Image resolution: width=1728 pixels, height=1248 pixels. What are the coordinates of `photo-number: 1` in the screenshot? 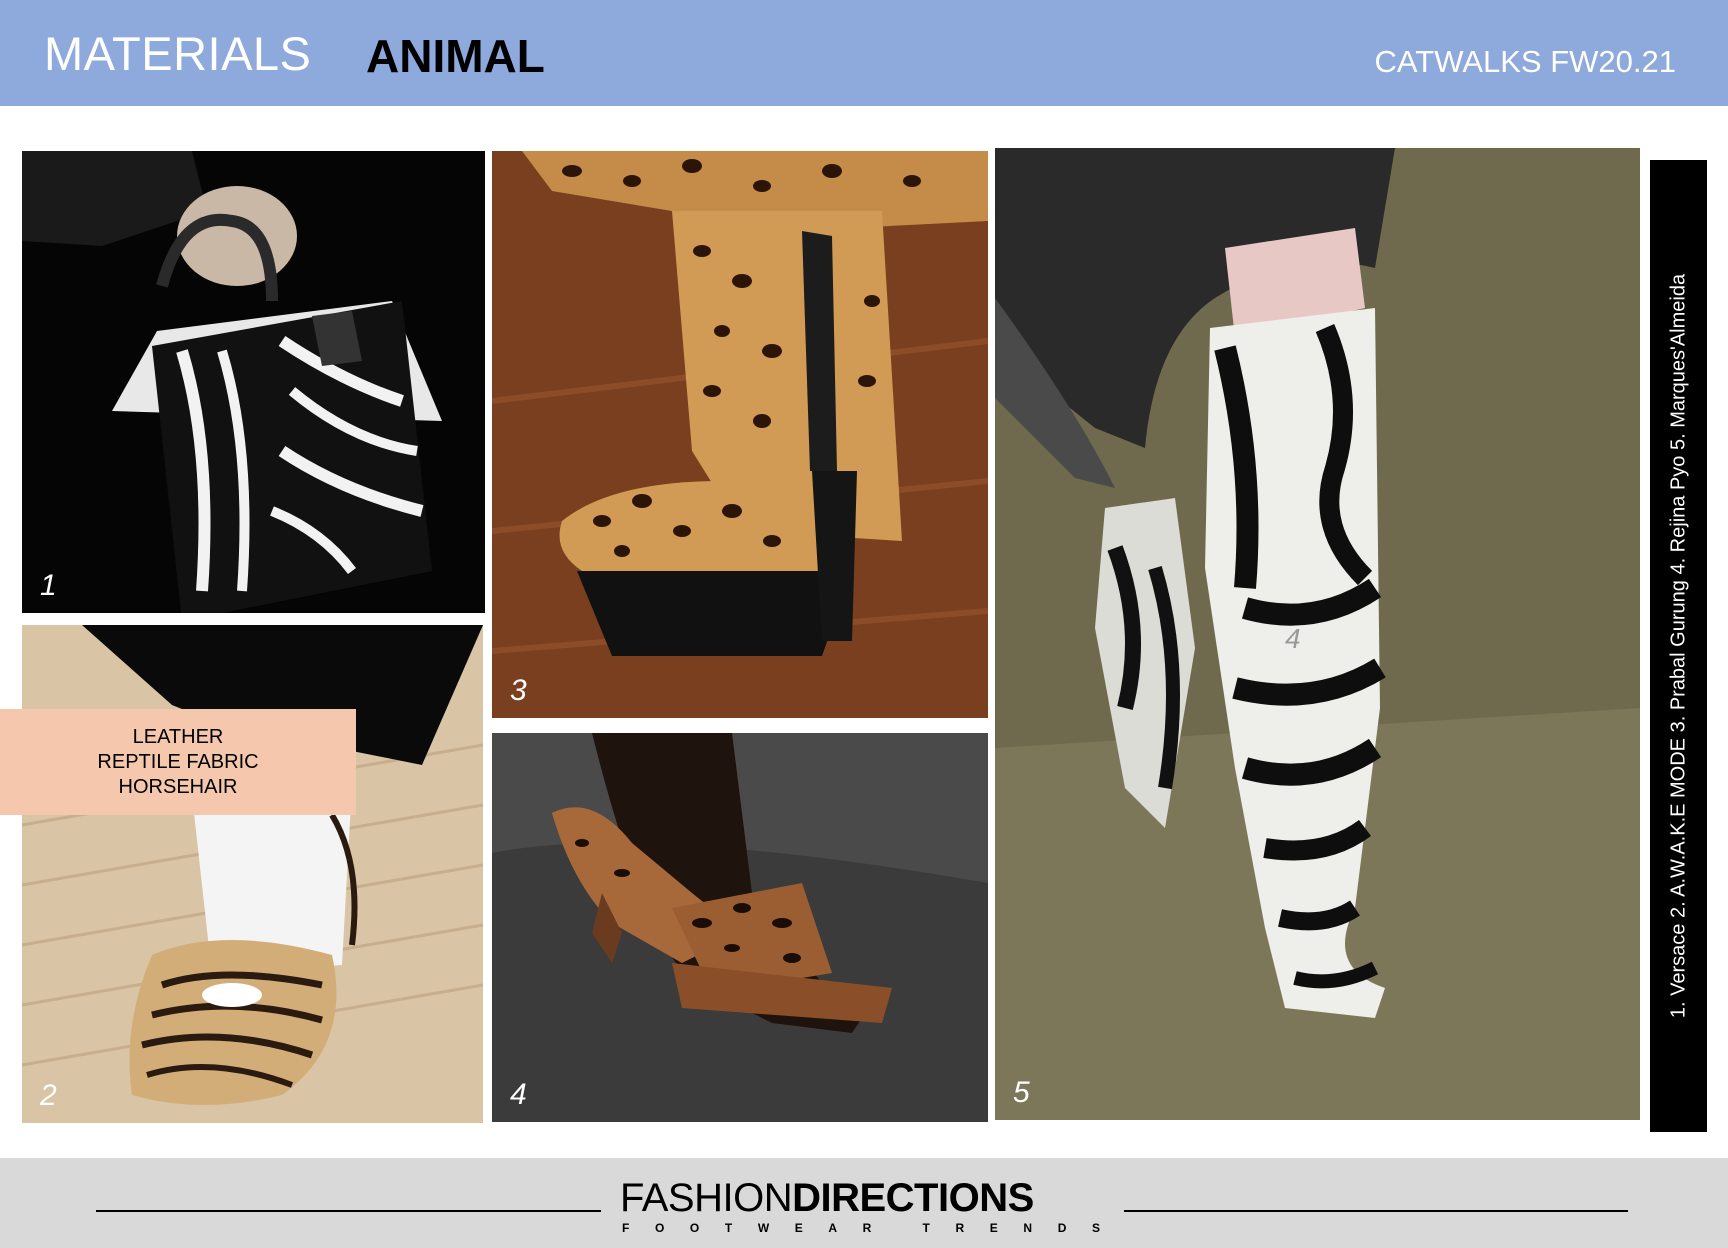 It's located at (48, 585).